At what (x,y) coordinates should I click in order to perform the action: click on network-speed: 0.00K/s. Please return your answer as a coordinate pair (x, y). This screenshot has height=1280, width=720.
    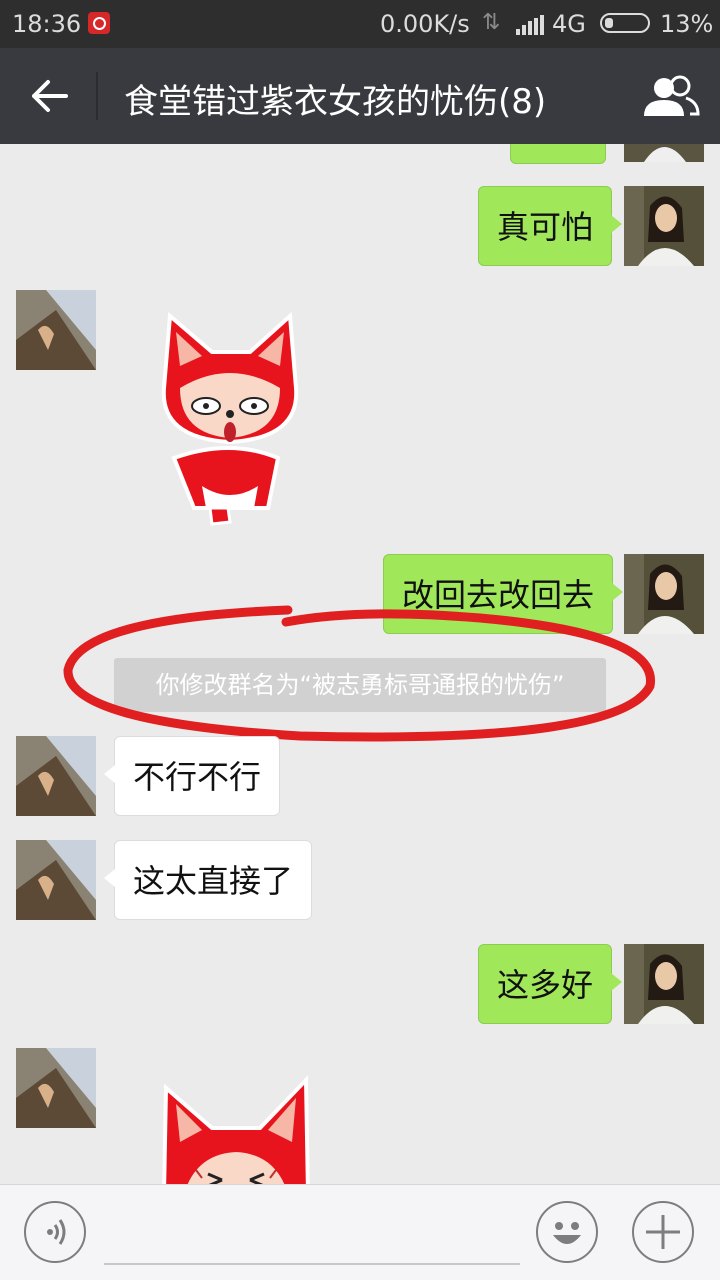
    Looking at the image, I should click on (425, 24).